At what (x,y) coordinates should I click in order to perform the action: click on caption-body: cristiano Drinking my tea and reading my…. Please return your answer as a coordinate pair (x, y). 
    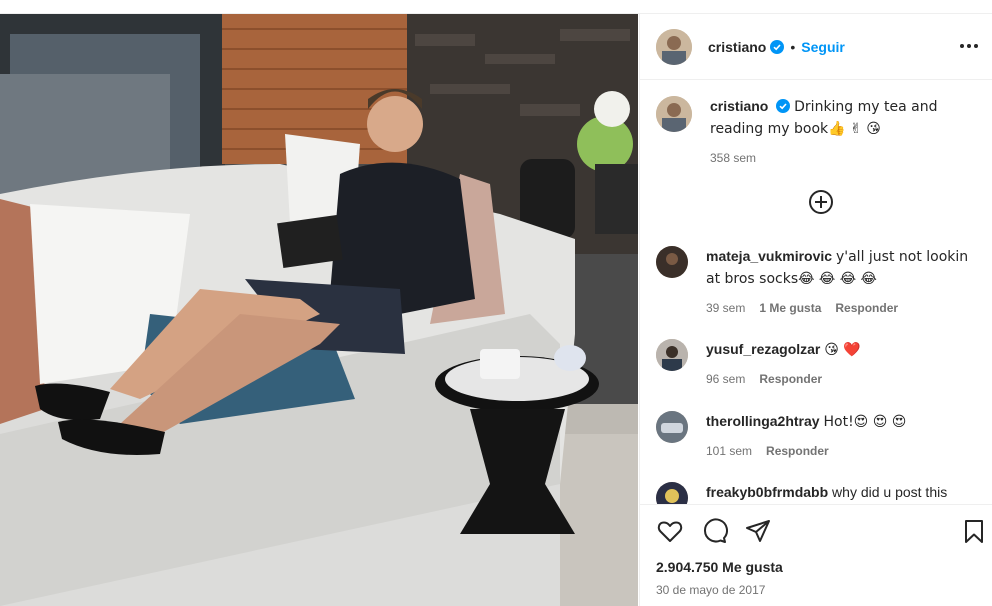
    Looking at the image, I should click on (848, 132).